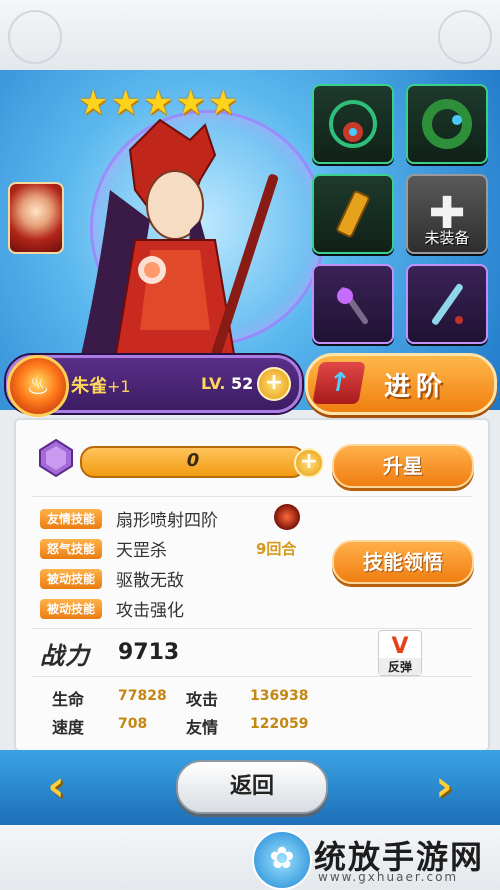 Image resolution: width=500 pixels, height=890 pixels. Describe the element at coordinates (167, 521) in the screenshot. I see `skill-name: 扇形喷射四阶` at that location.